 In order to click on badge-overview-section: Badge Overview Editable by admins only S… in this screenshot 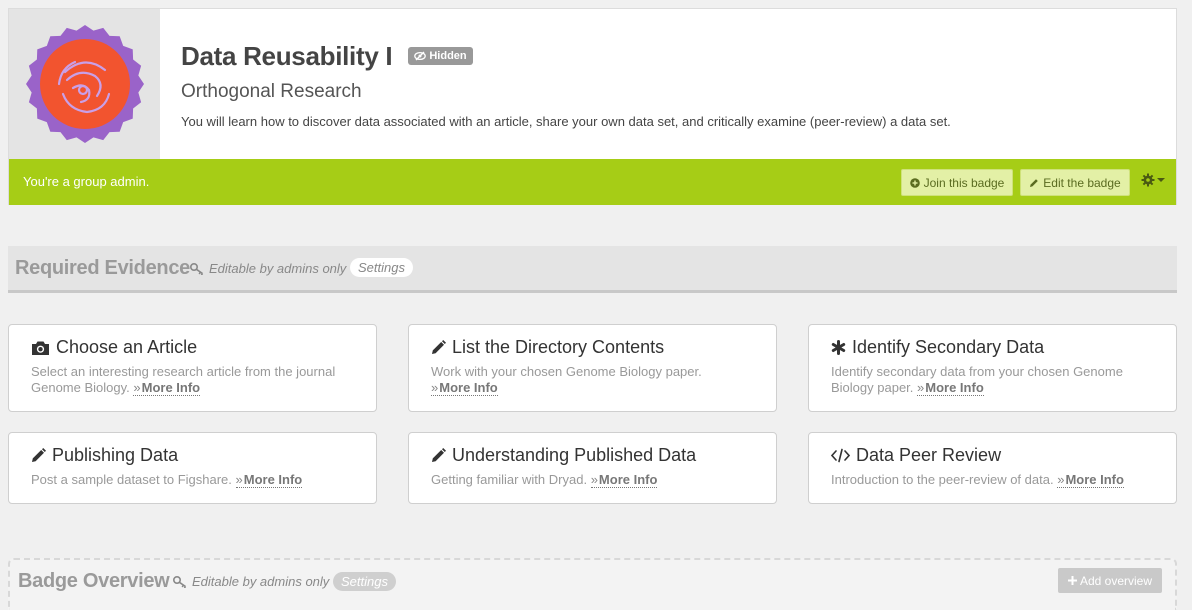, I will do `click(592, 584)`.